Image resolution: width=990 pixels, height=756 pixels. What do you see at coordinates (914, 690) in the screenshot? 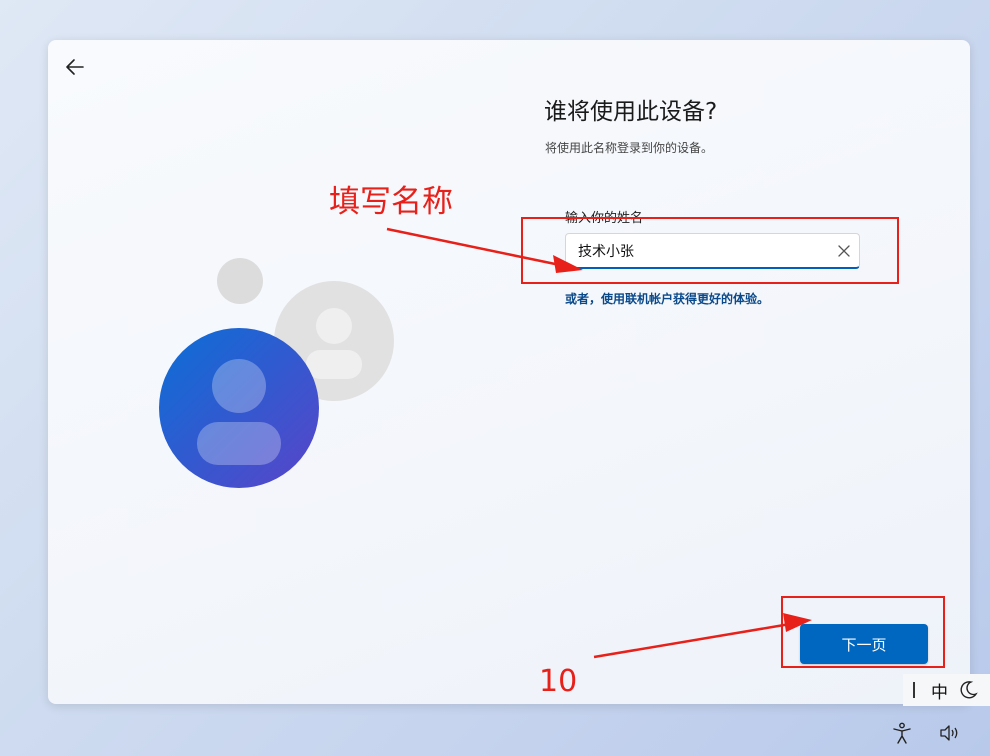
I see `ime-separator` at bounding box center [914, 690].